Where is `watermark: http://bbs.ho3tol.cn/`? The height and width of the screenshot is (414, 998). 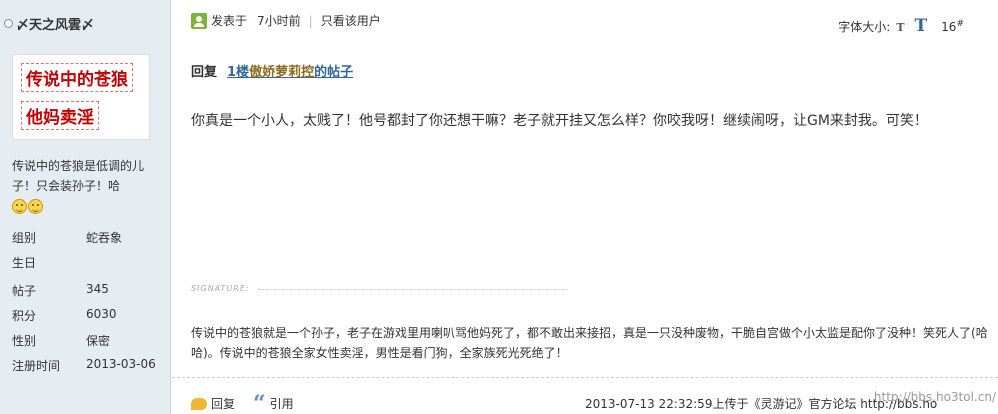
watermark: http://bbs.ho3tol.cn/ is located at coordinates (934, 397).